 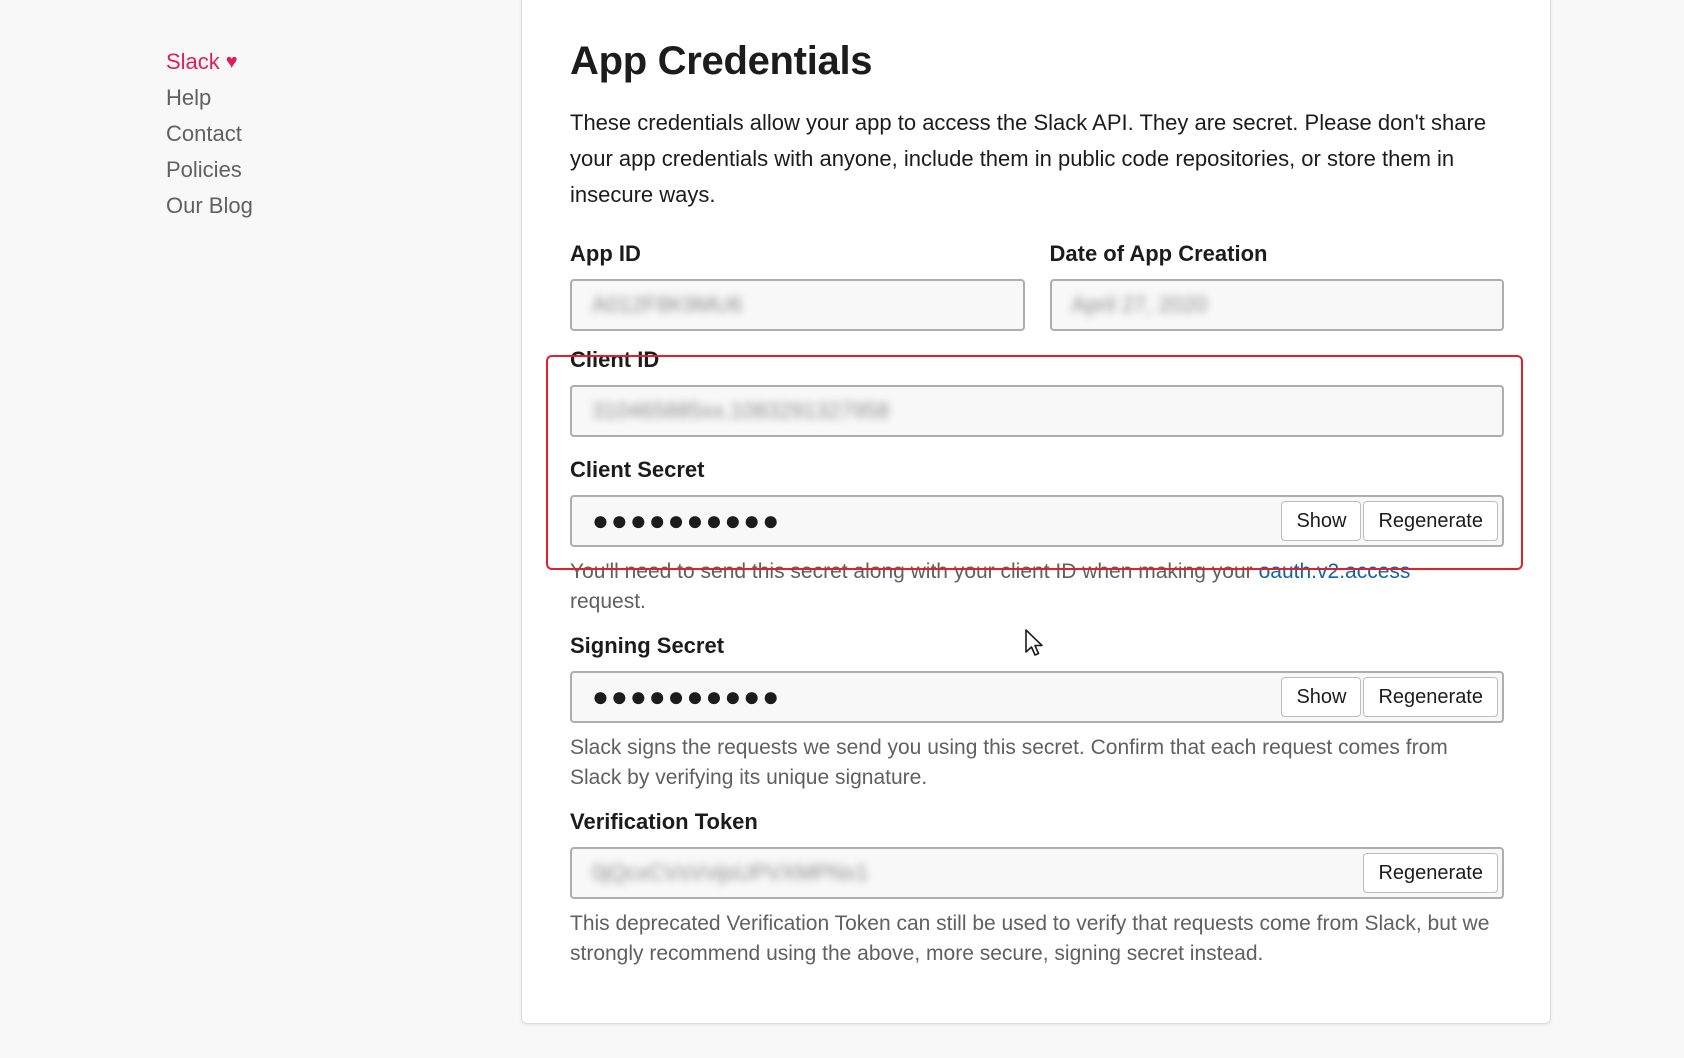 I want to click on client-id-field: Client ID 310465885xx.1083291327958, so click(x=1037, y=391).